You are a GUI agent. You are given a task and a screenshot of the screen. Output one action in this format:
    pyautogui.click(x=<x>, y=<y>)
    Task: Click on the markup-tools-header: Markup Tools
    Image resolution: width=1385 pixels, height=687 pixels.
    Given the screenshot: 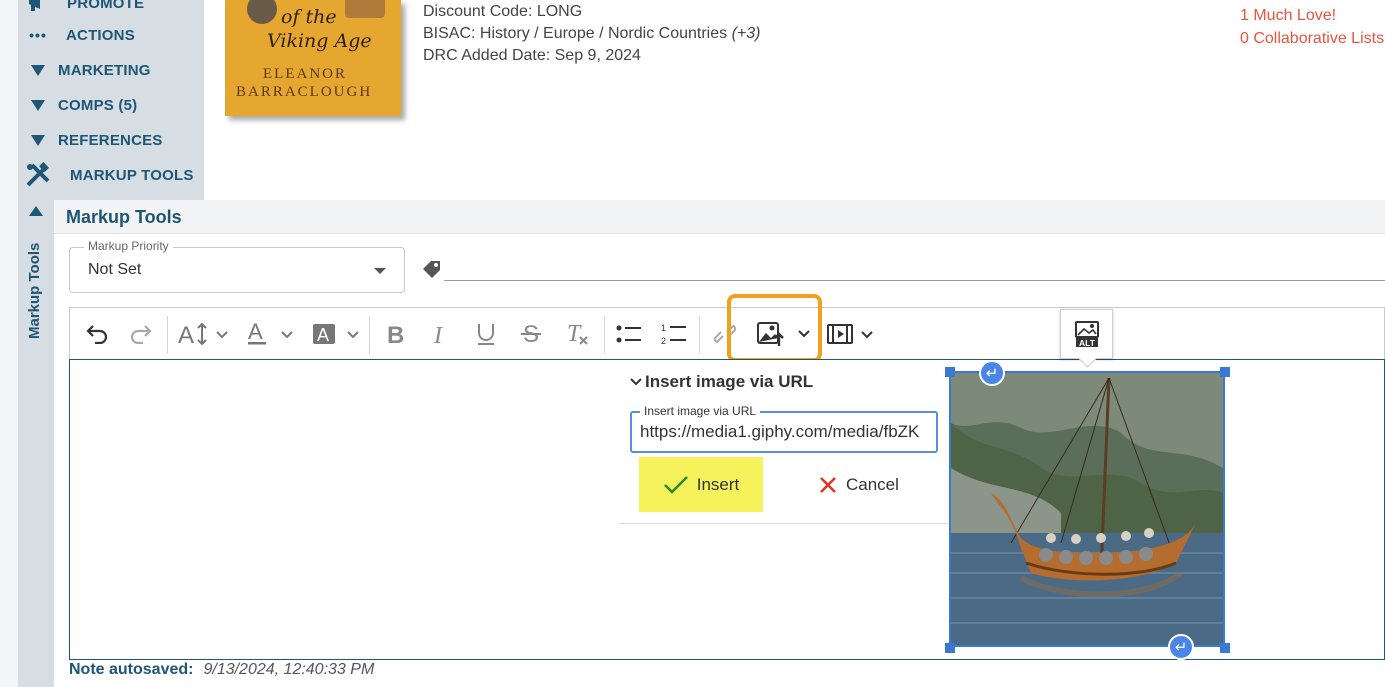 What is the action you would take?
    pyautogui.click(x=719, y=217)
    